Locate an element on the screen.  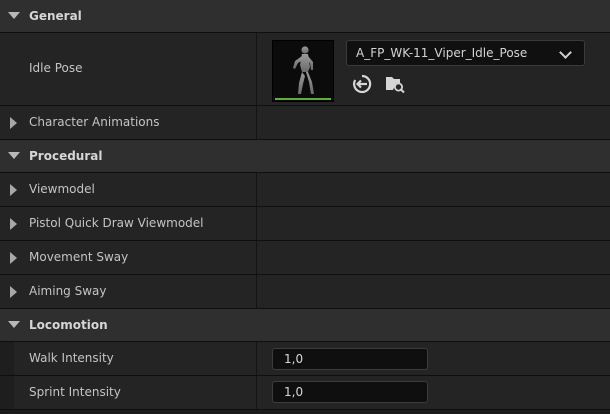
property-label: Pistol Quick Draw Viewmodel is located at coordinates (116, 223).